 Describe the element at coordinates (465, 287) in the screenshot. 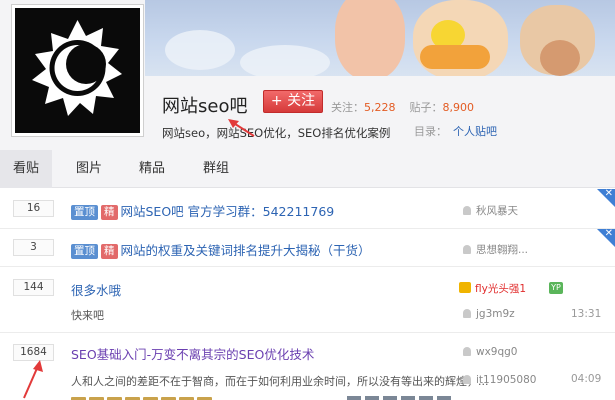

I see `vip-crown-icon` at that location.